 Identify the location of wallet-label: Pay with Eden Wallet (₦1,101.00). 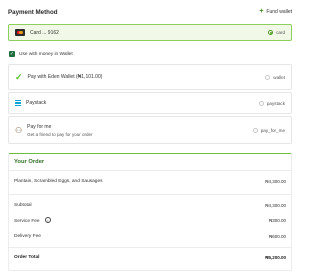
(65, 77).